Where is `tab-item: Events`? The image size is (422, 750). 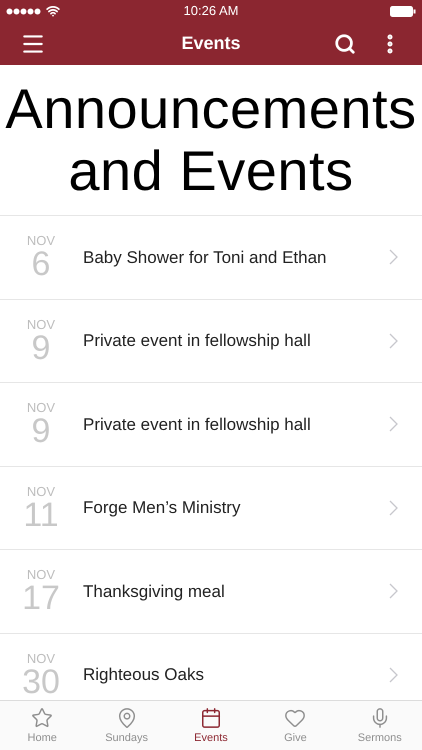
tab-item: Events is located at coordinates (211, 725).